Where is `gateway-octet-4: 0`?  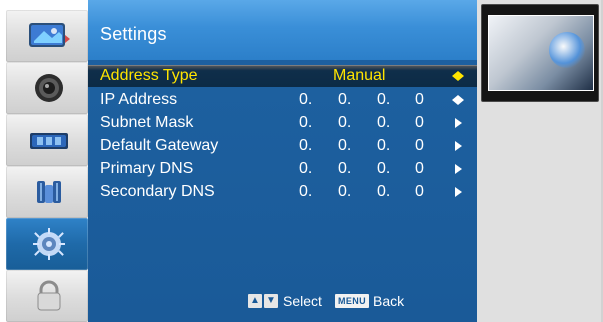
gateway-octet-4: 0 is located at coordinates (419, 145).